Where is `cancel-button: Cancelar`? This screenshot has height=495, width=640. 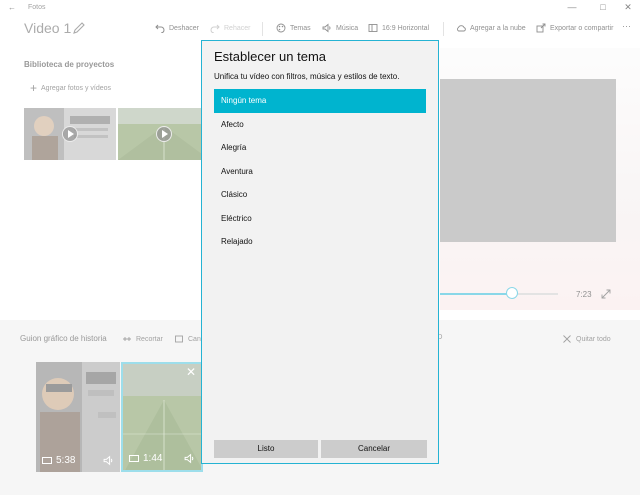 cancel-button: Cancelar is located at coordinates (374, 449).